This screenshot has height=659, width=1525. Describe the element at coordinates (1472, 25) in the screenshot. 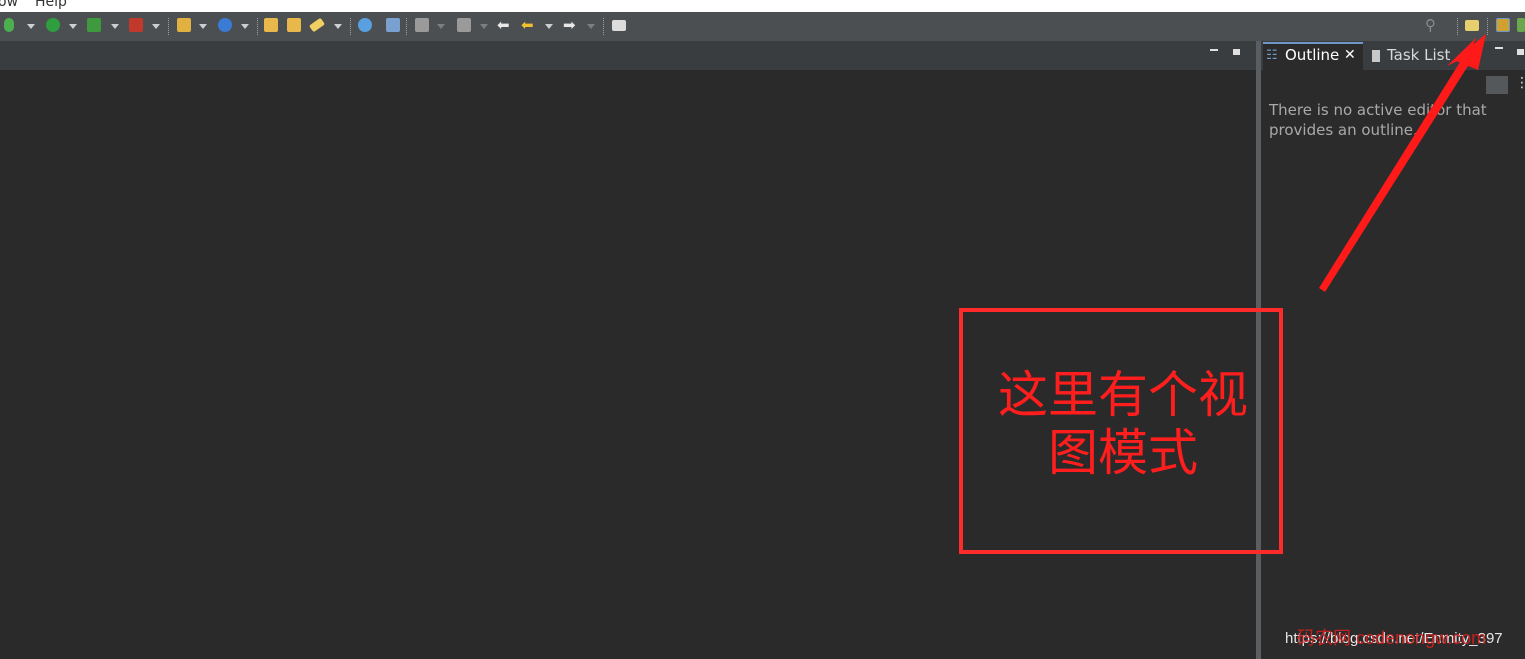

I see `open-perspective-icon` at that location.